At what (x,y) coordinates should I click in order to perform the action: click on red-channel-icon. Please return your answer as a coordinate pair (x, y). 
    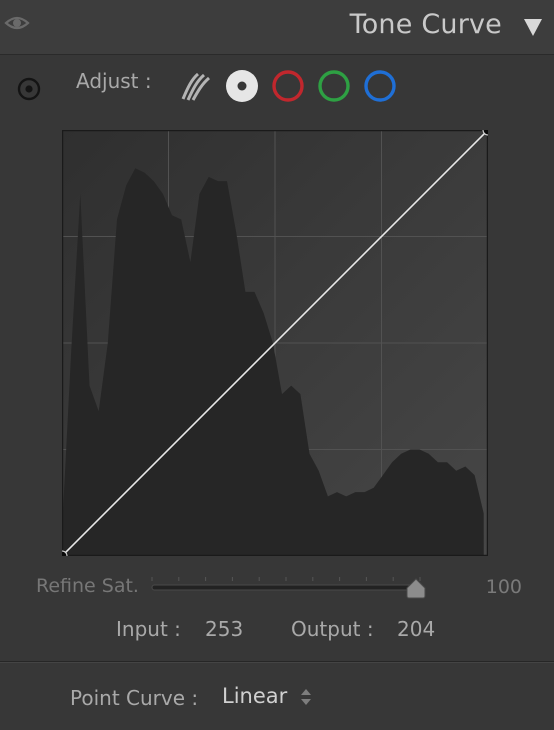
    Looking at the image, I should click on (288, 86).